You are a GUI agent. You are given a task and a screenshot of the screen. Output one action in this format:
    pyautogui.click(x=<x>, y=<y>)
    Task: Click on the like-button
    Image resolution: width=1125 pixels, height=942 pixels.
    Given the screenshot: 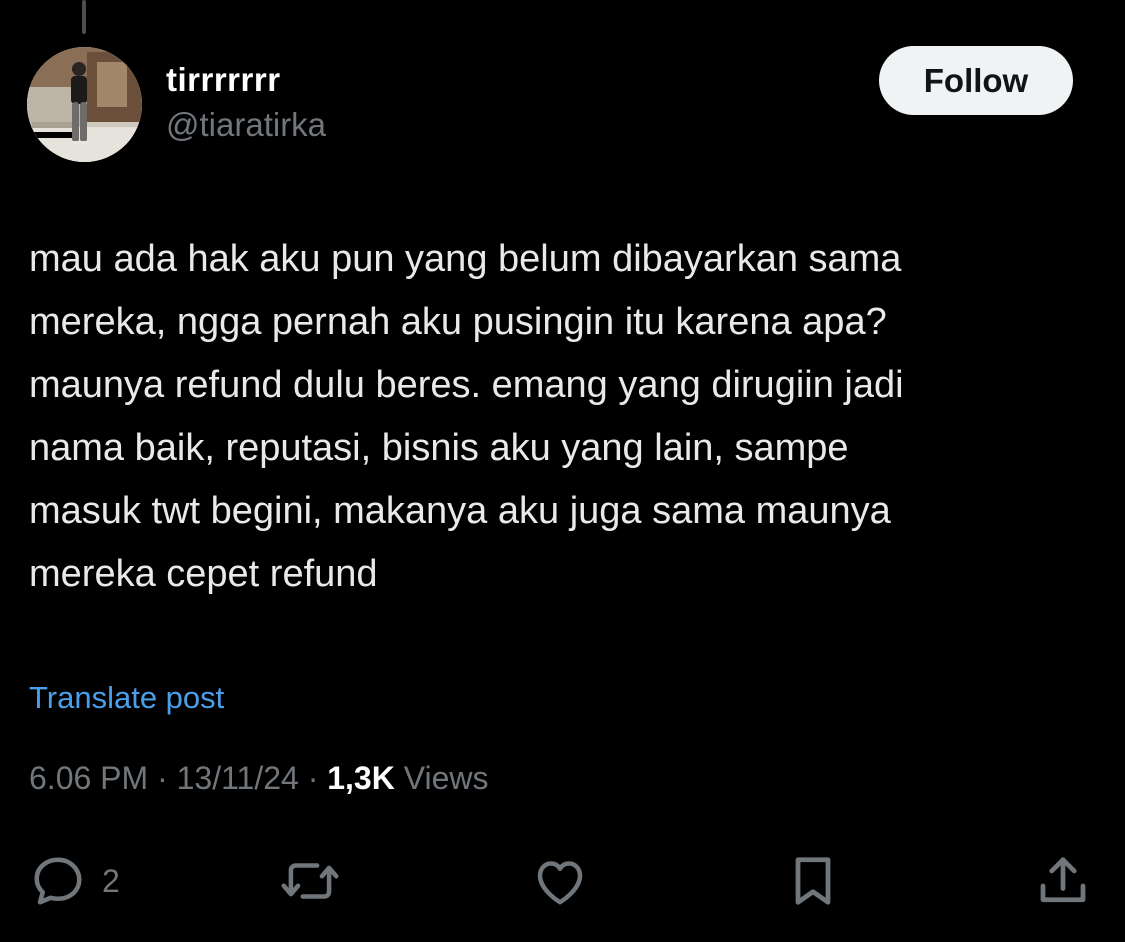 What is the action you would take?
    pyautogui.click(x=560, y=881)
    